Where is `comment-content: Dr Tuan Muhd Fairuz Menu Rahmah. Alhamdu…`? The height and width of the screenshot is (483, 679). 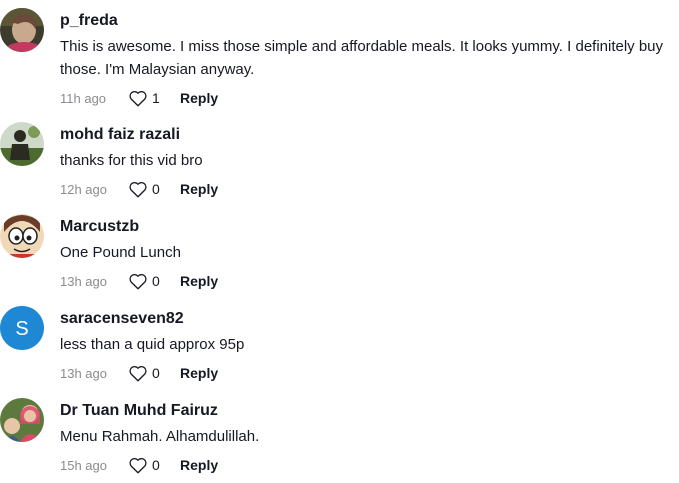 comment-content: Dr Tuan Muhd Fairuz Menu Rahmah. Alhamdu… is located at coordinates (364, 438).